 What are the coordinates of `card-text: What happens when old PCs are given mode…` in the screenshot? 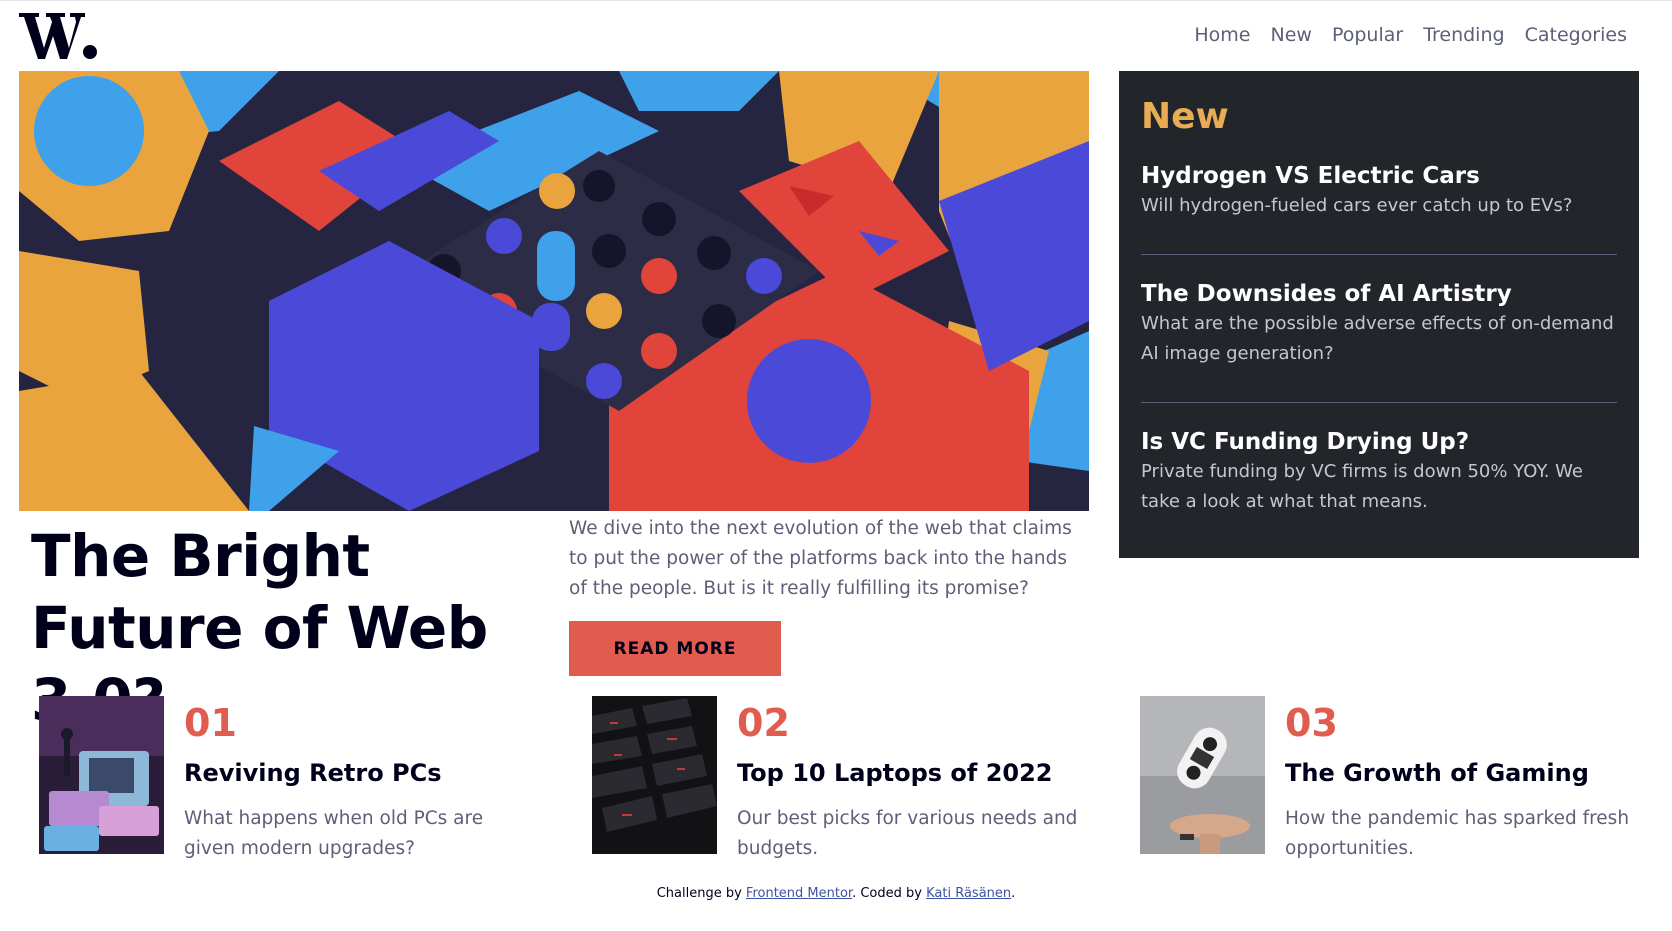 It's located at (334, 833).